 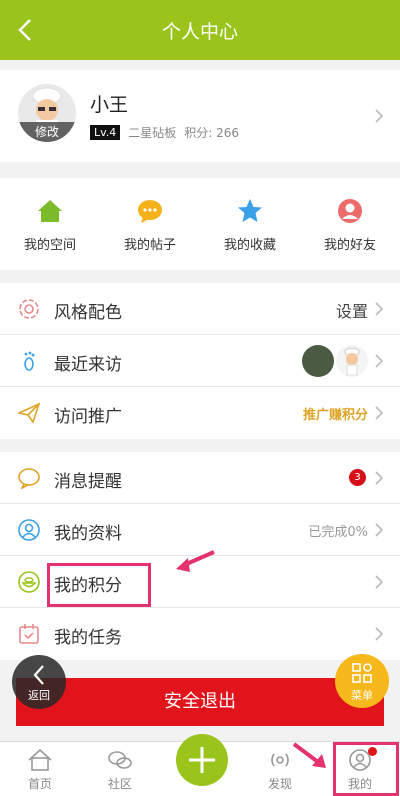 I want to click on calendar-check-icon, so click(x=29, y=634).